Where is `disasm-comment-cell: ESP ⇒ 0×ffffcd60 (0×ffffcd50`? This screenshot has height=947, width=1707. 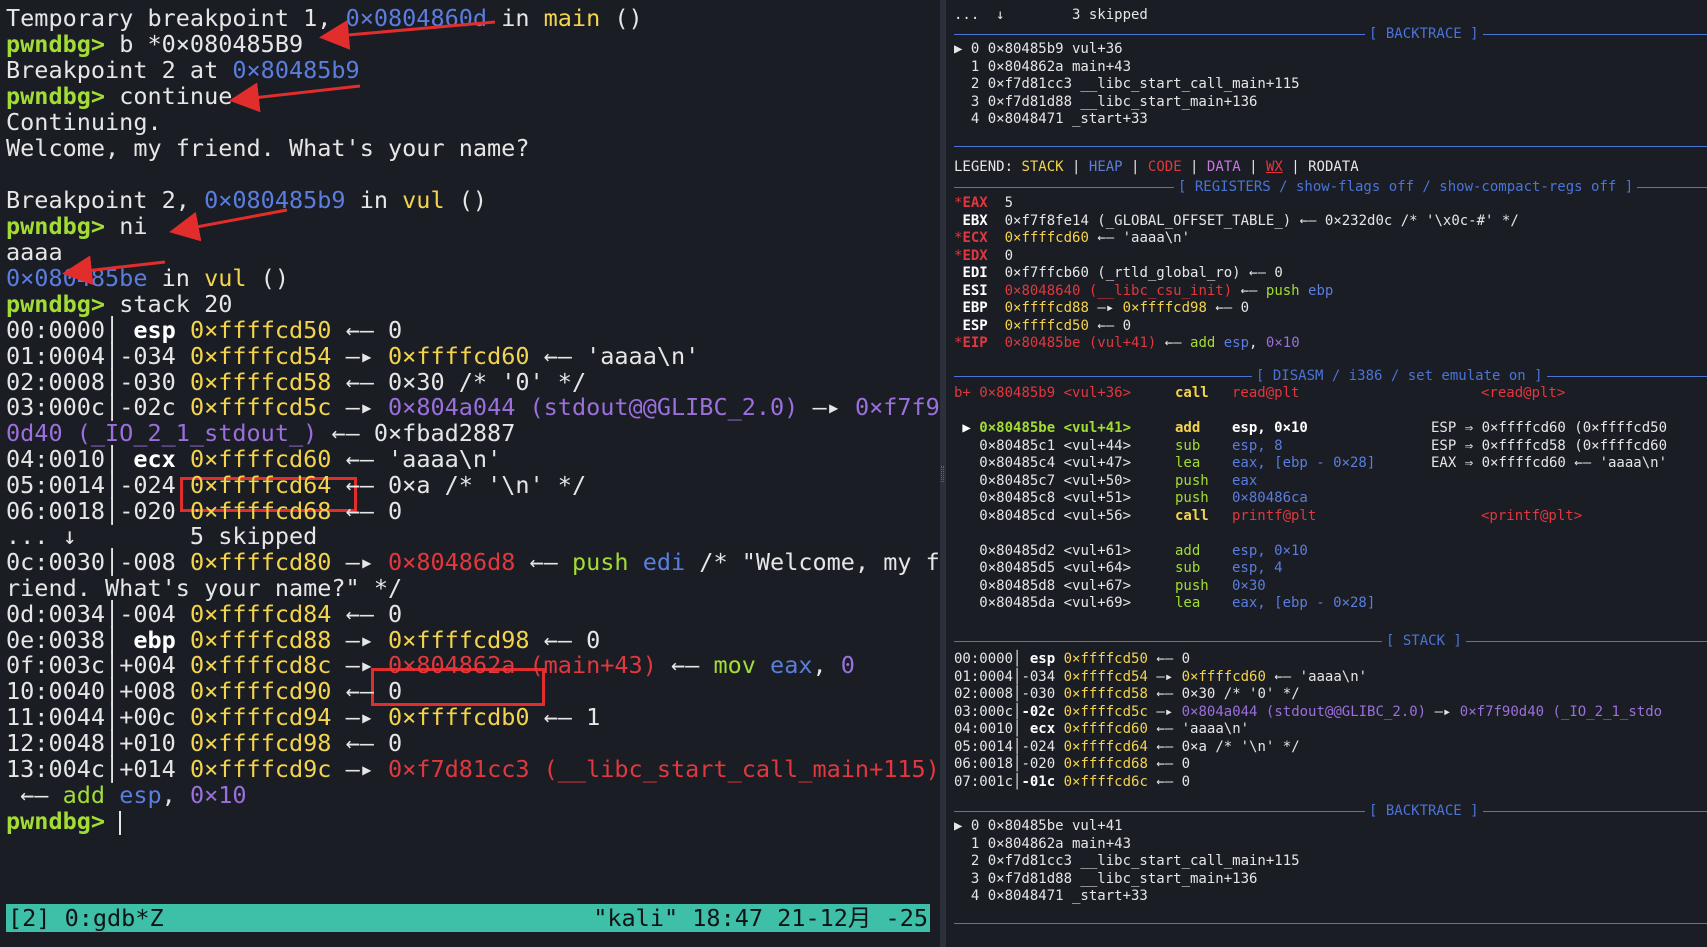
disasm-comment-cell: ESP ⇒ 0×ffffcd60 (0×ffffcd50 is located at coordinates (1549, 428).